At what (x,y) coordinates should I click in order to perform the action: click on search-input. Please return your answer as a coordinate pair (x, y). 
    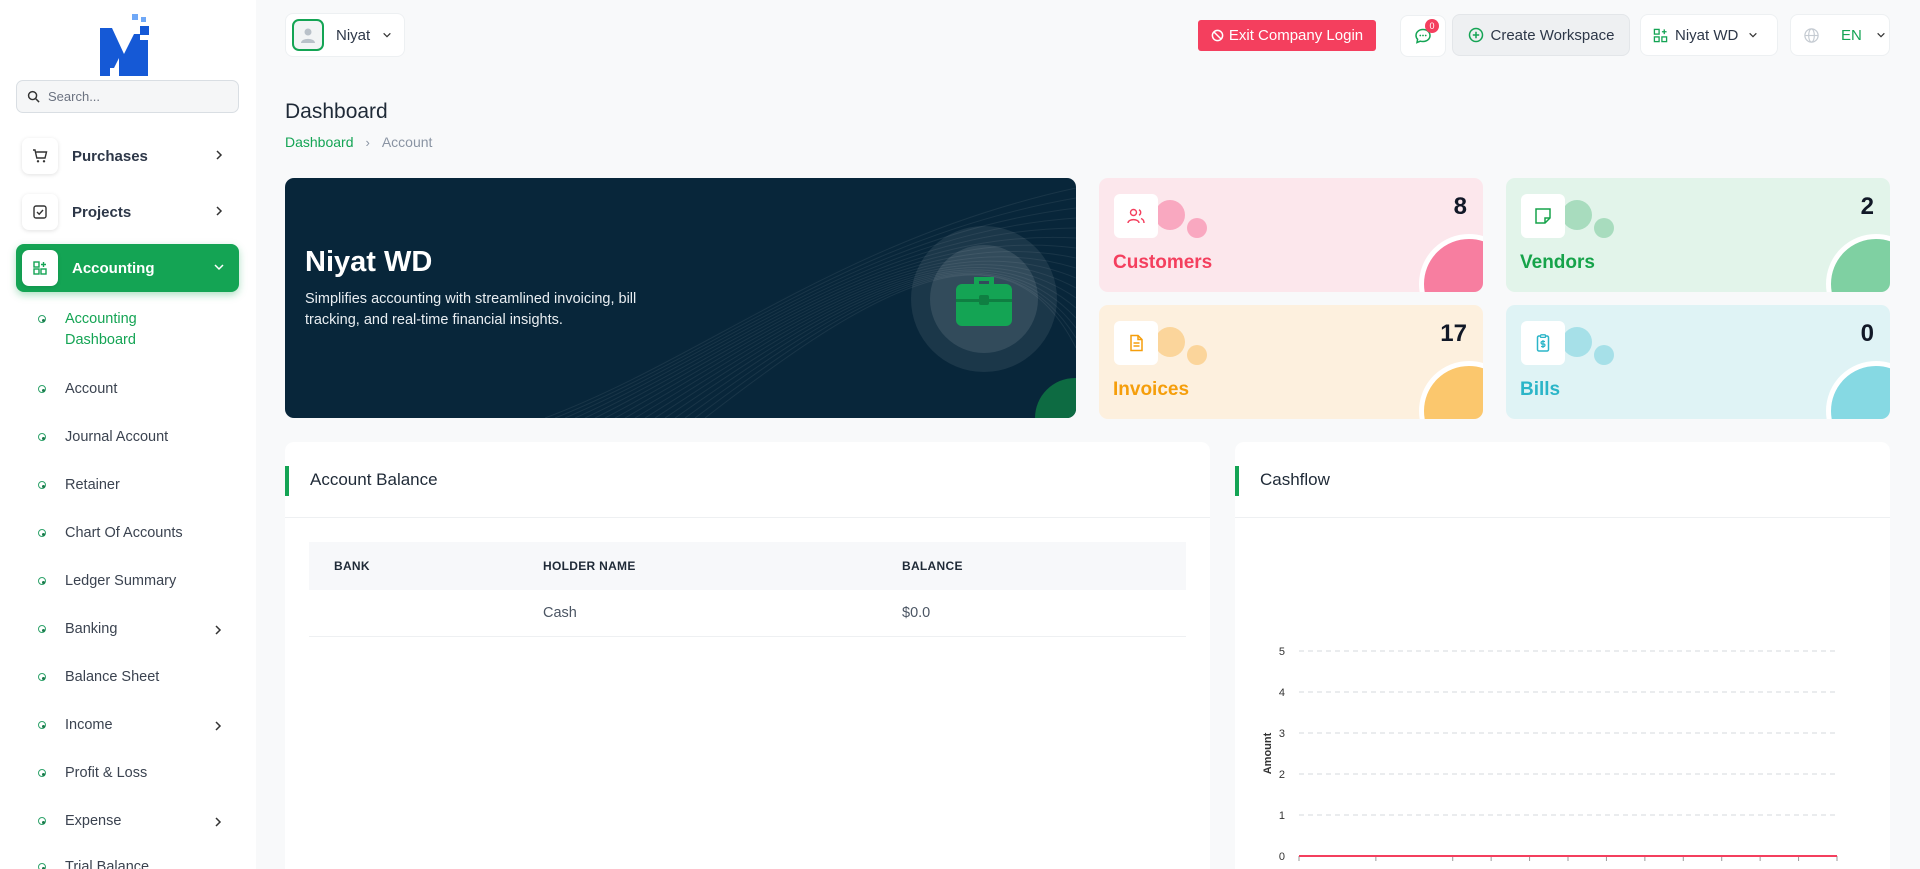
    Looking at the image, I should click on (138, 96).